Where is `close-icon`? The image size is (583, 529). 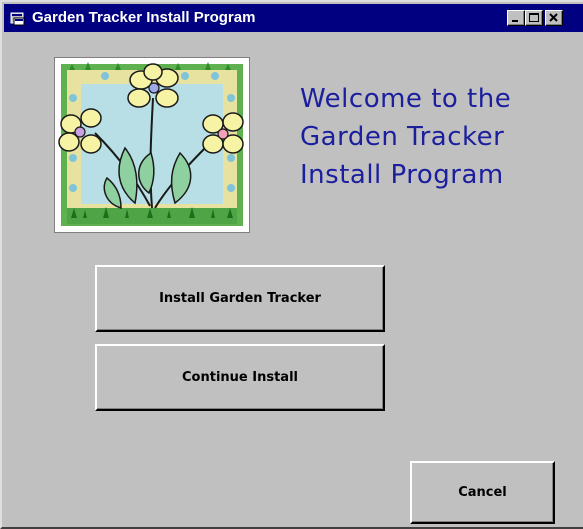
close-icon is located at coordinates (553, 17).